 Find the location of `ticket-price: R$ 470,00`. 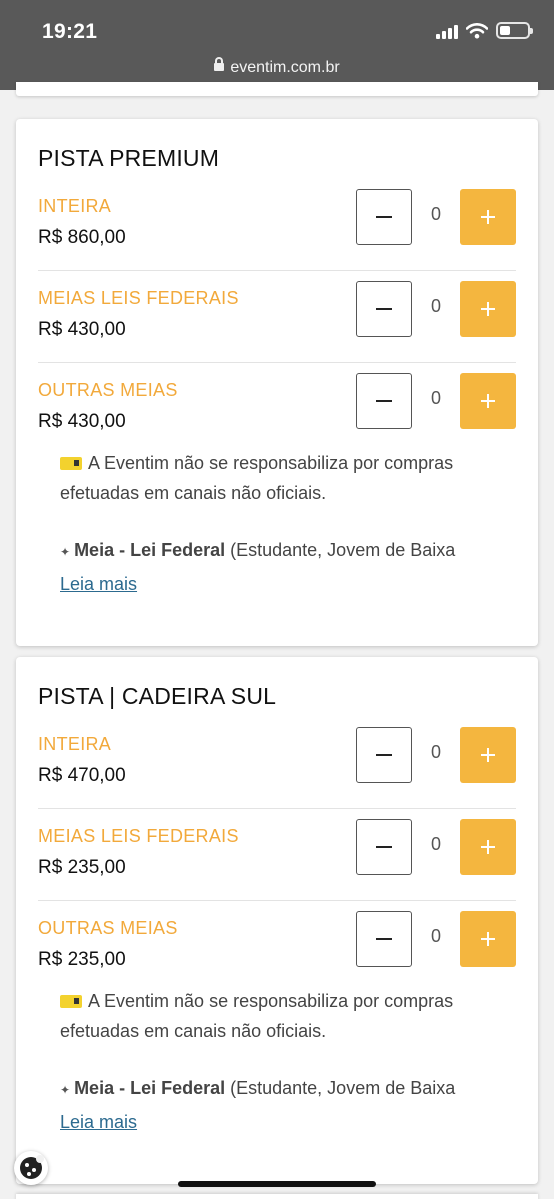

ticket-price: R$ 470,00 is located at coordinates (82, 775).